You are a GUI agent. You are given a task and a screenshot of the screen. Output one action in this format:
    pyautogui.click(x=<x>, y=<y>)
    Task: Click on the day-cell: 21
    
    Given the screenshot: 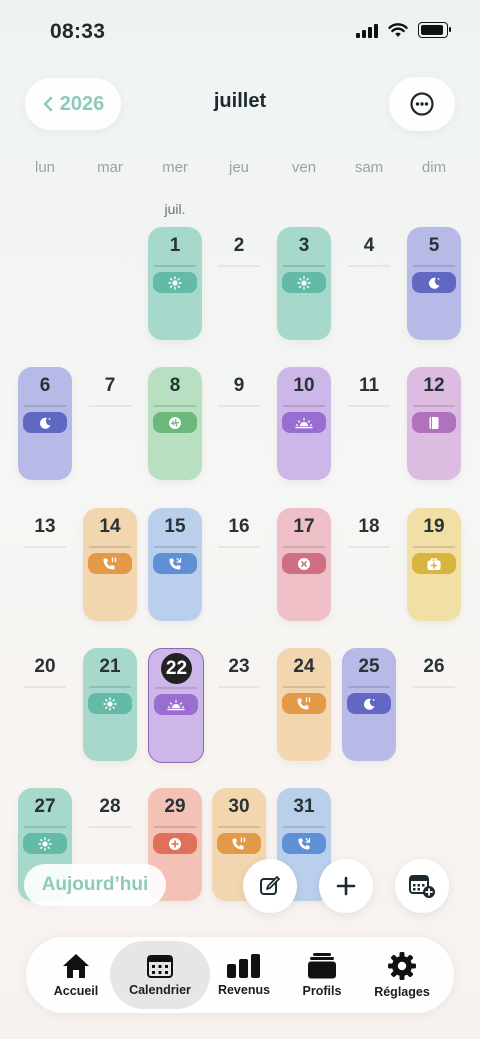 What is the action you would take?
    pyautogui.click(x=110, y=704)
    